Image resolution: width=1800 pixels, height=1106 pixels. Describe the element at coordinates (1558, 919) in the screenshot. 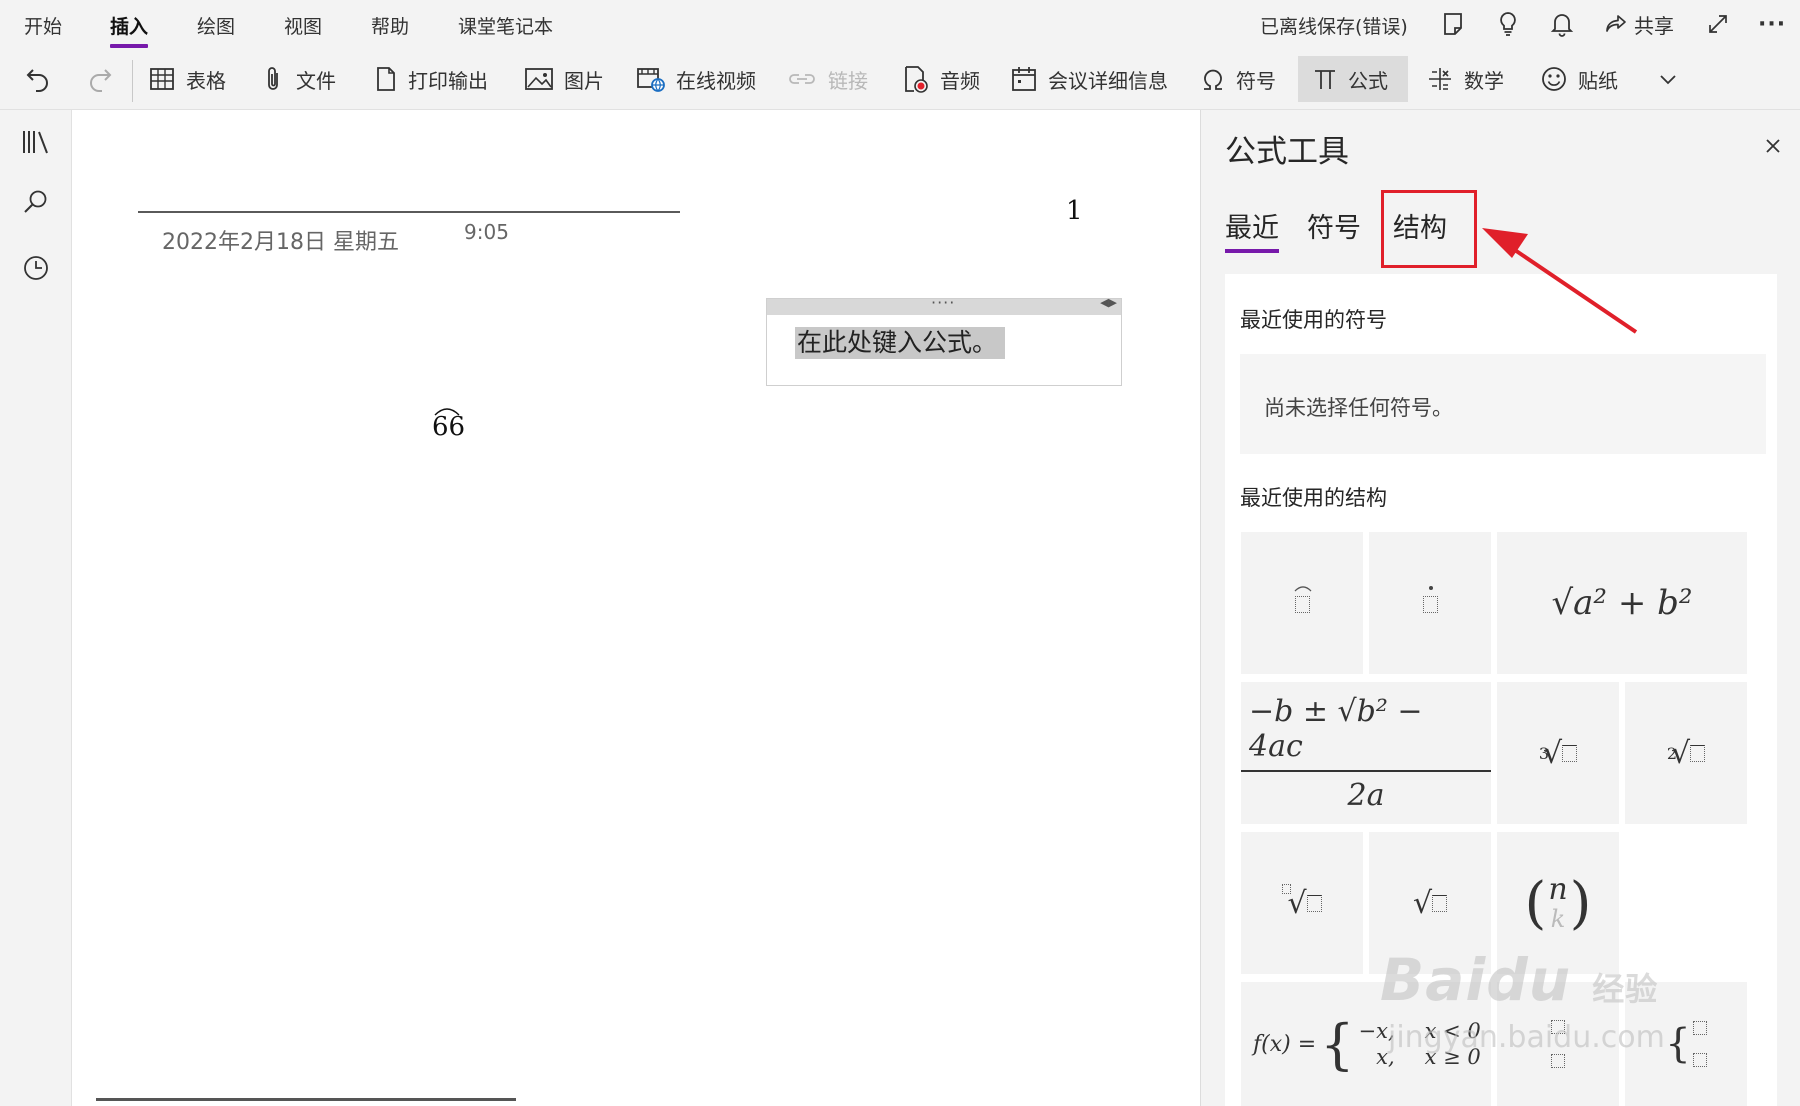

I see `binomial-k: k` at that location.